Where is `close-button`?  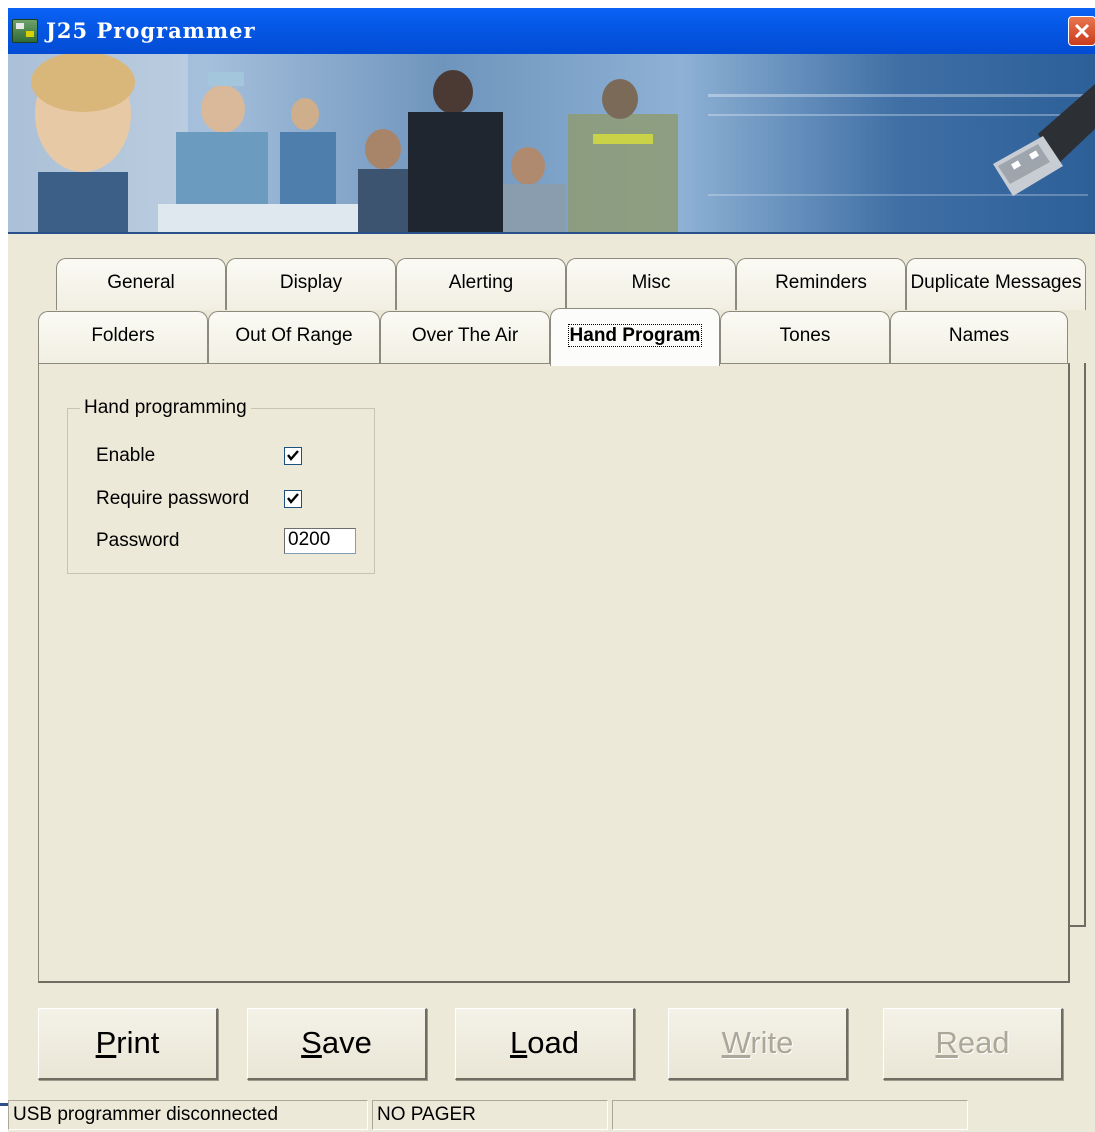
close-button is located at coordinates (1081, 31).